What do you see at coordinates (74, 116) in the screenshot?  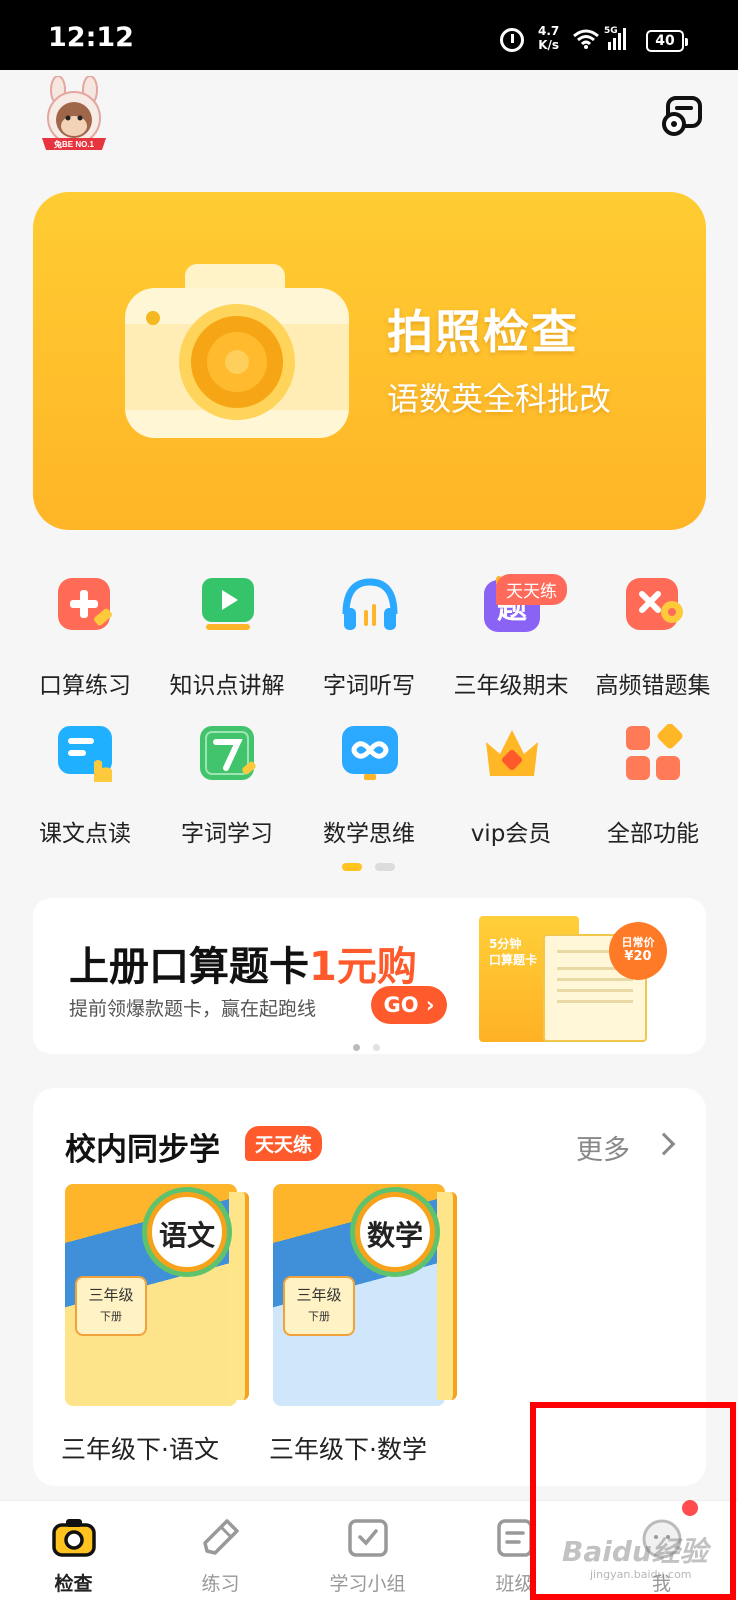 I see `app-logo: 兔BE NO.1` at bounding box center [74, 116].